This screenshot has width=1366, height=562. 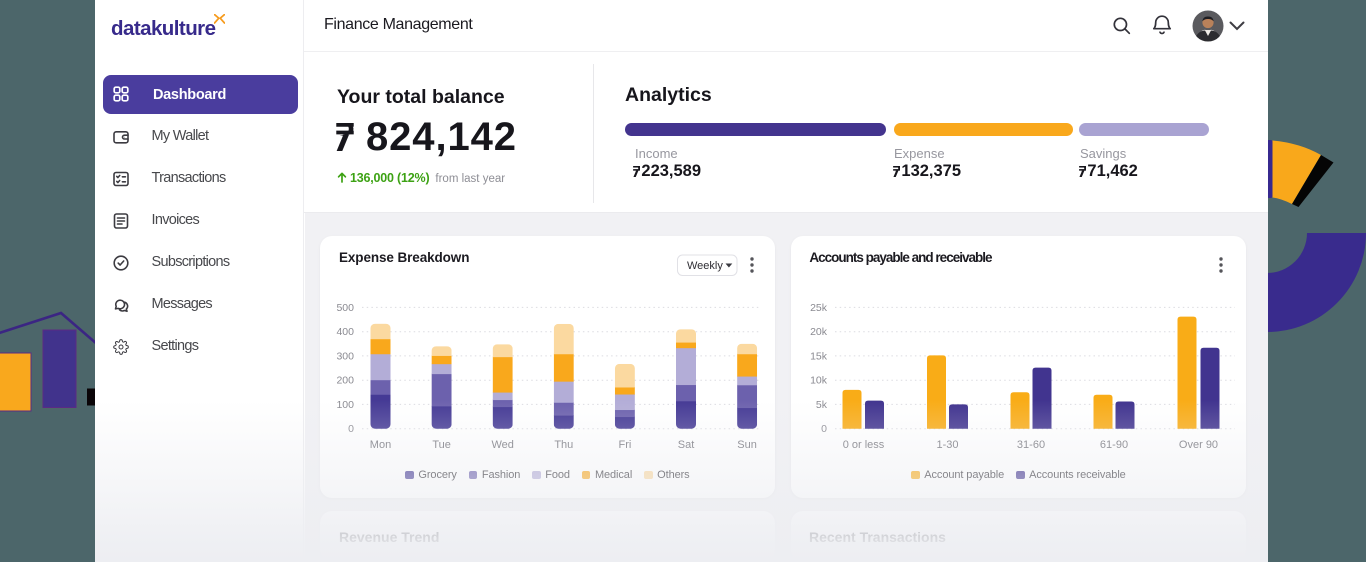 I want to click on svg-text: 500, so click(x=345, y=308).